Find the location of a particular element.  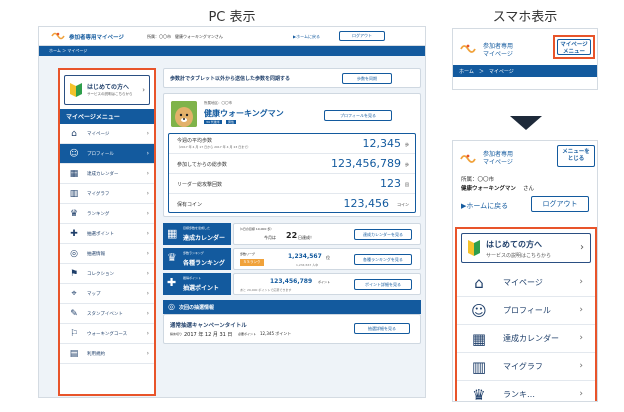

stat-row: リーダー総攻撃回数 123 回 is located at coordinates (292, 184).